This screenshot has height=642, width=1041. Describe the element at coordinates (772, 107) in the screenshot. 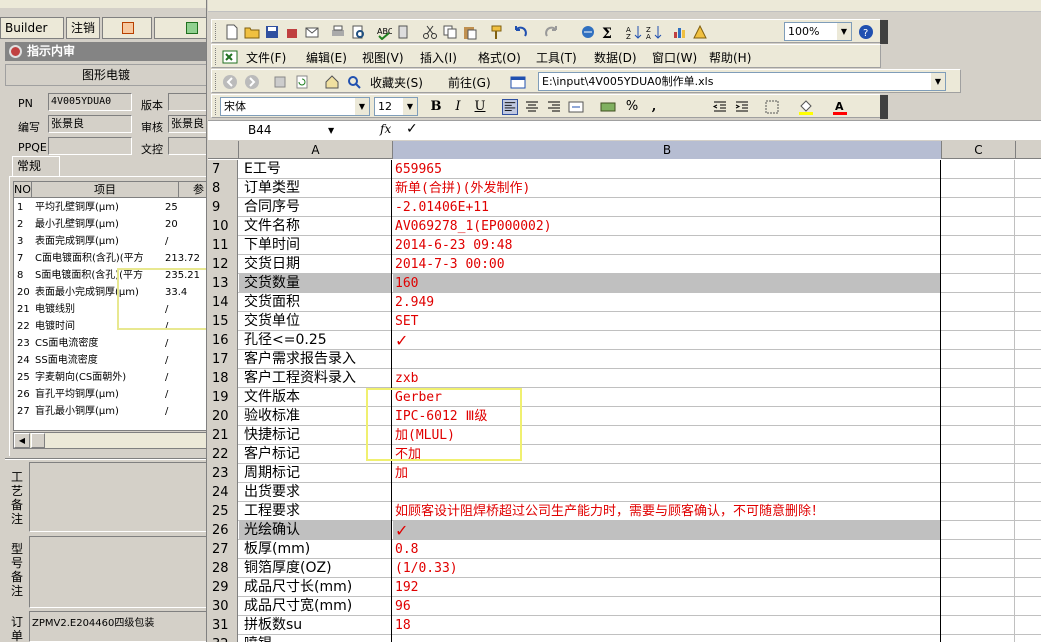

I see `borders-icon` at that location.